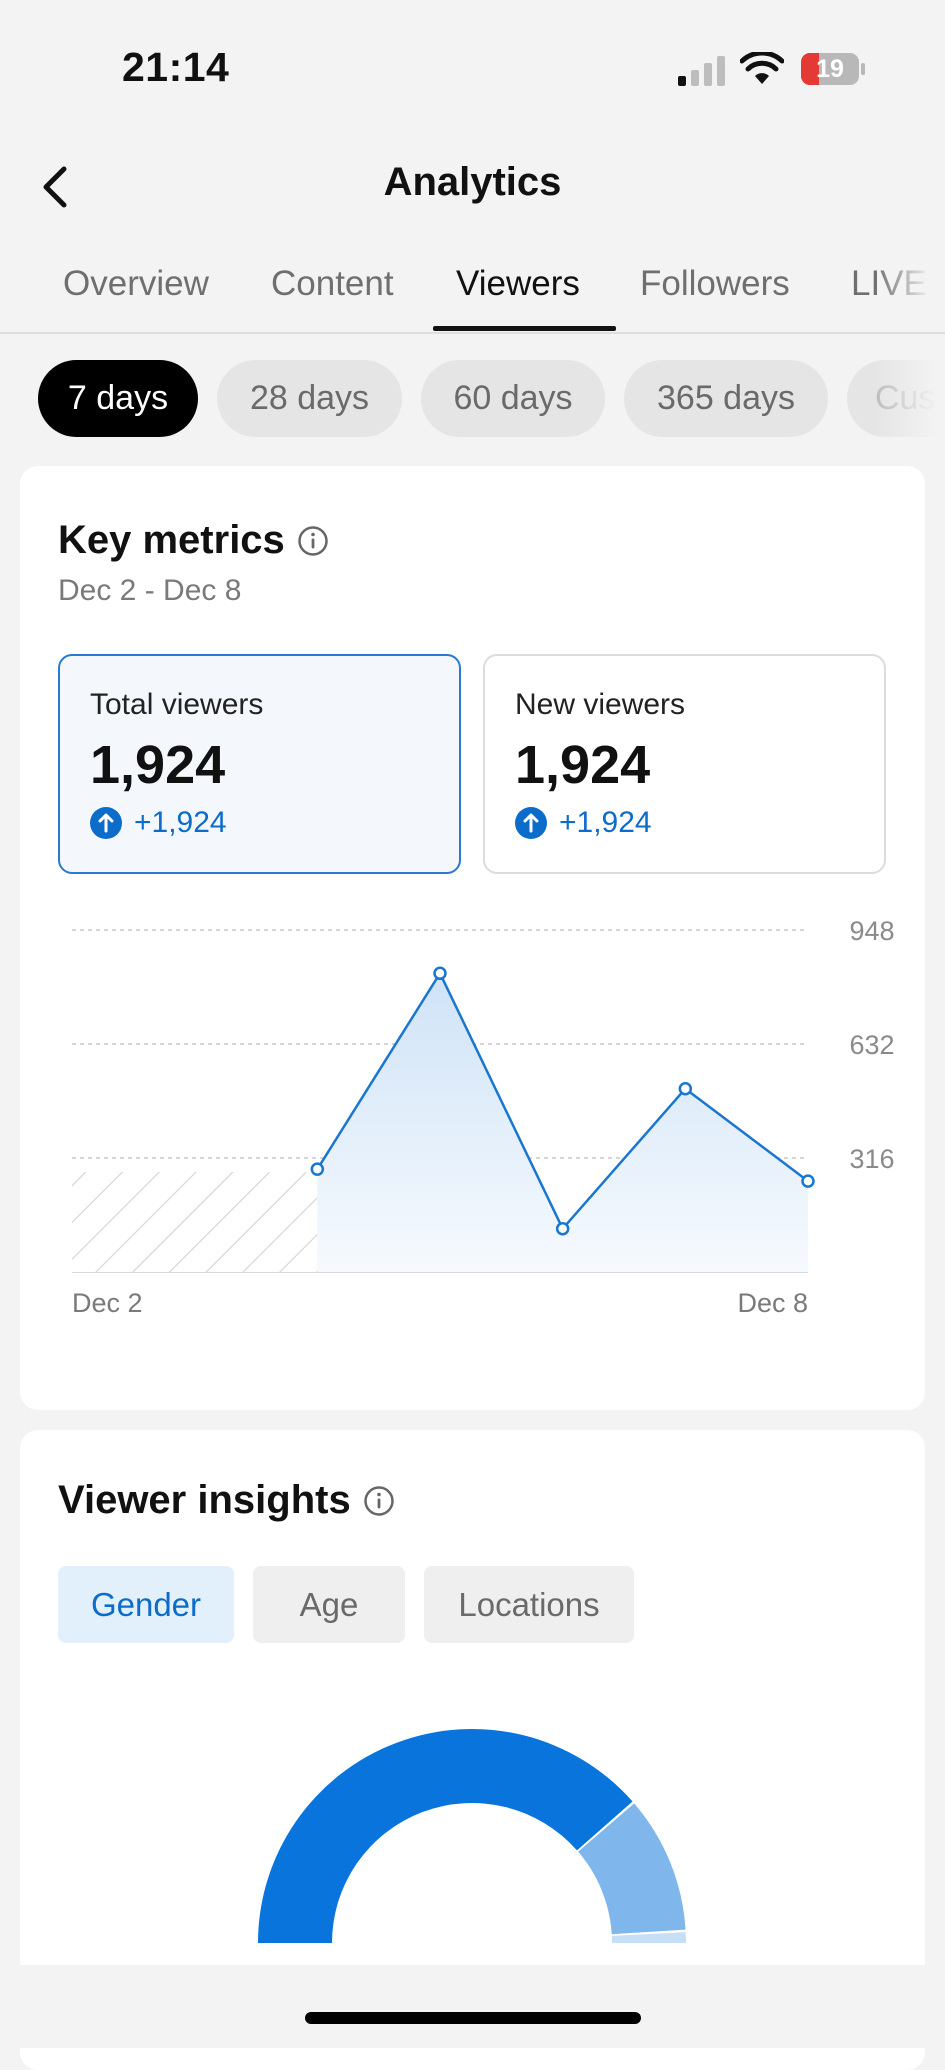  I want to click on range-28-days: 28 days, so click(309, 398).